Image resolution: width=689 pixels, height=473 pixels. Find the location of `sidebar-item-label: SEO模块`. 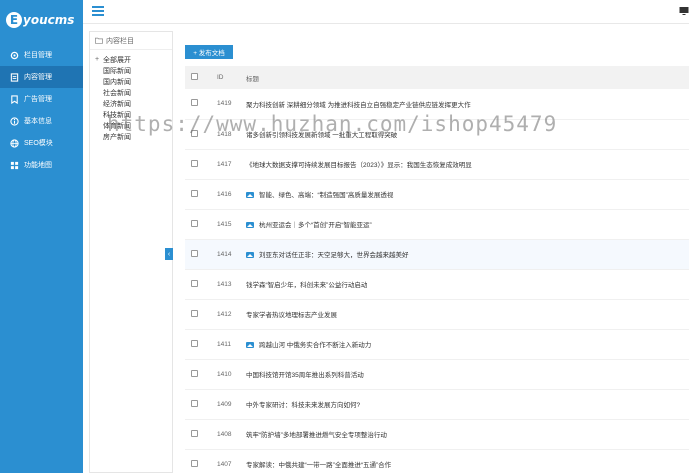

sidebar-item-label: SEO模块 is located at coordinates (38, 143).